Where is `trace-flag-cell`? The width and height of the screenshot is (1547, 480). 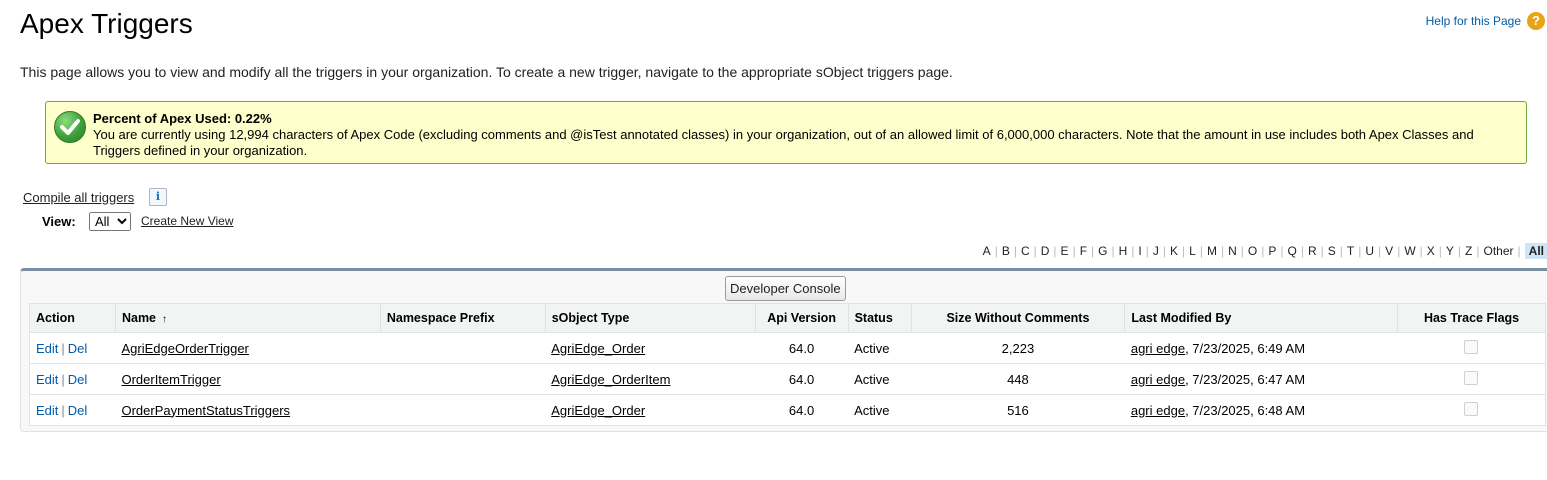
trace-flag-cell is located at coordinates (1471, 379).